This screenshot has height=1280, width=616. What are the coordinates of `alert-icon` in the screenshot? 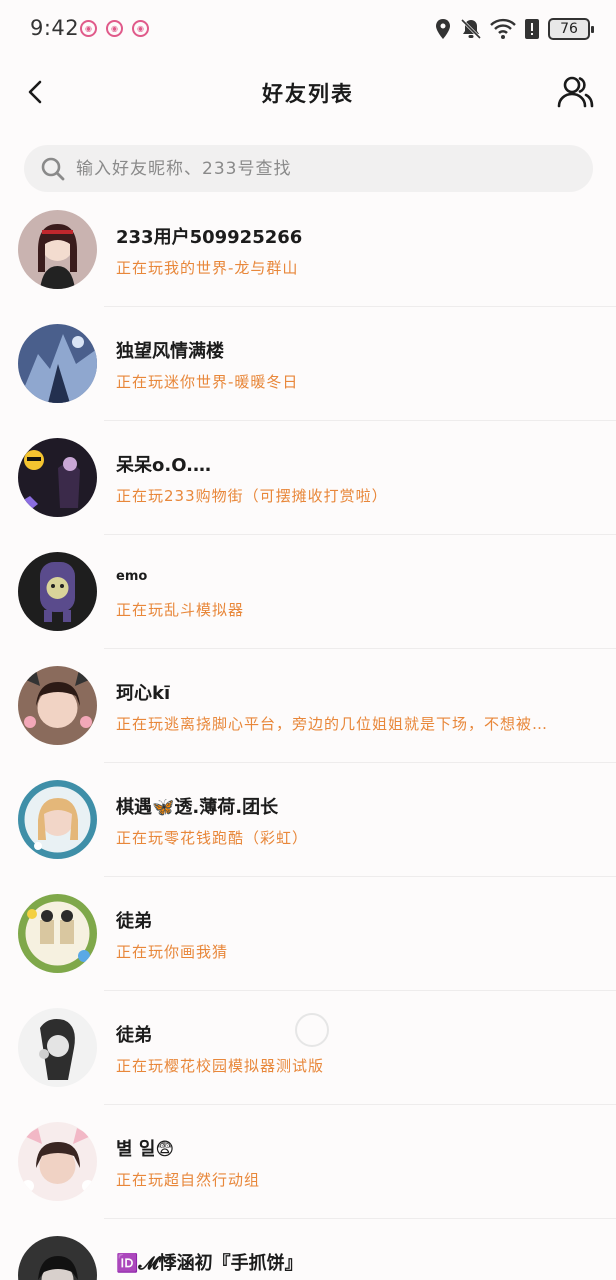 It's located at (532, 29).